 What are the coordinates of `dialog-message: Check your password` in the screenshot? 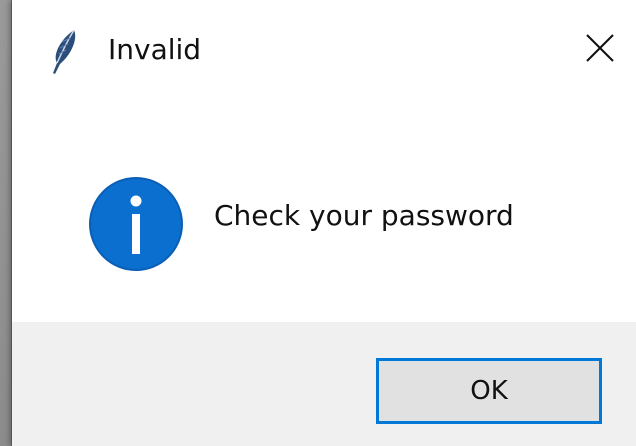 It's located at (364, 215).